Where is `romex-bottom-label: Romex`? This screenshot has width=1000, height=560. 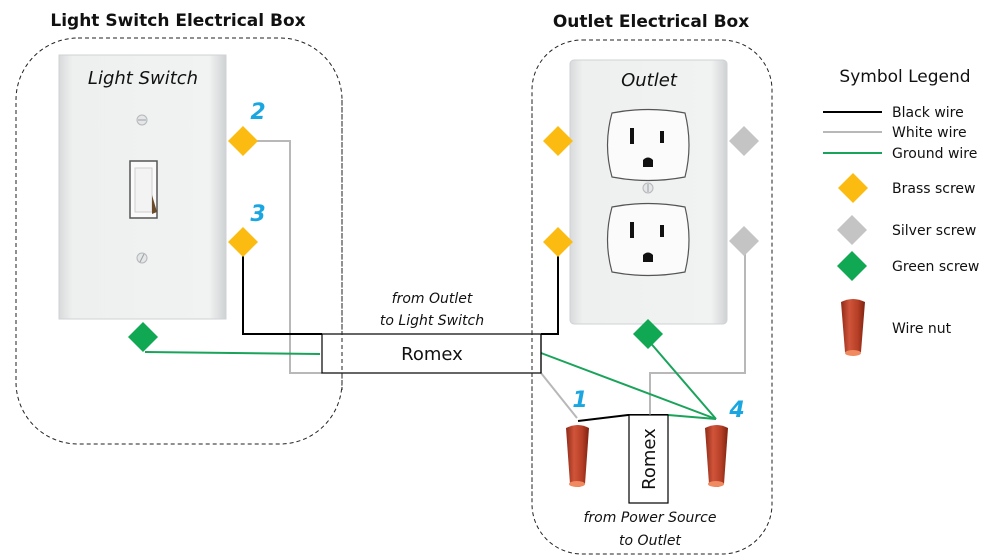
romex-bottom-label: Romex is located at coordinates (649, 459).